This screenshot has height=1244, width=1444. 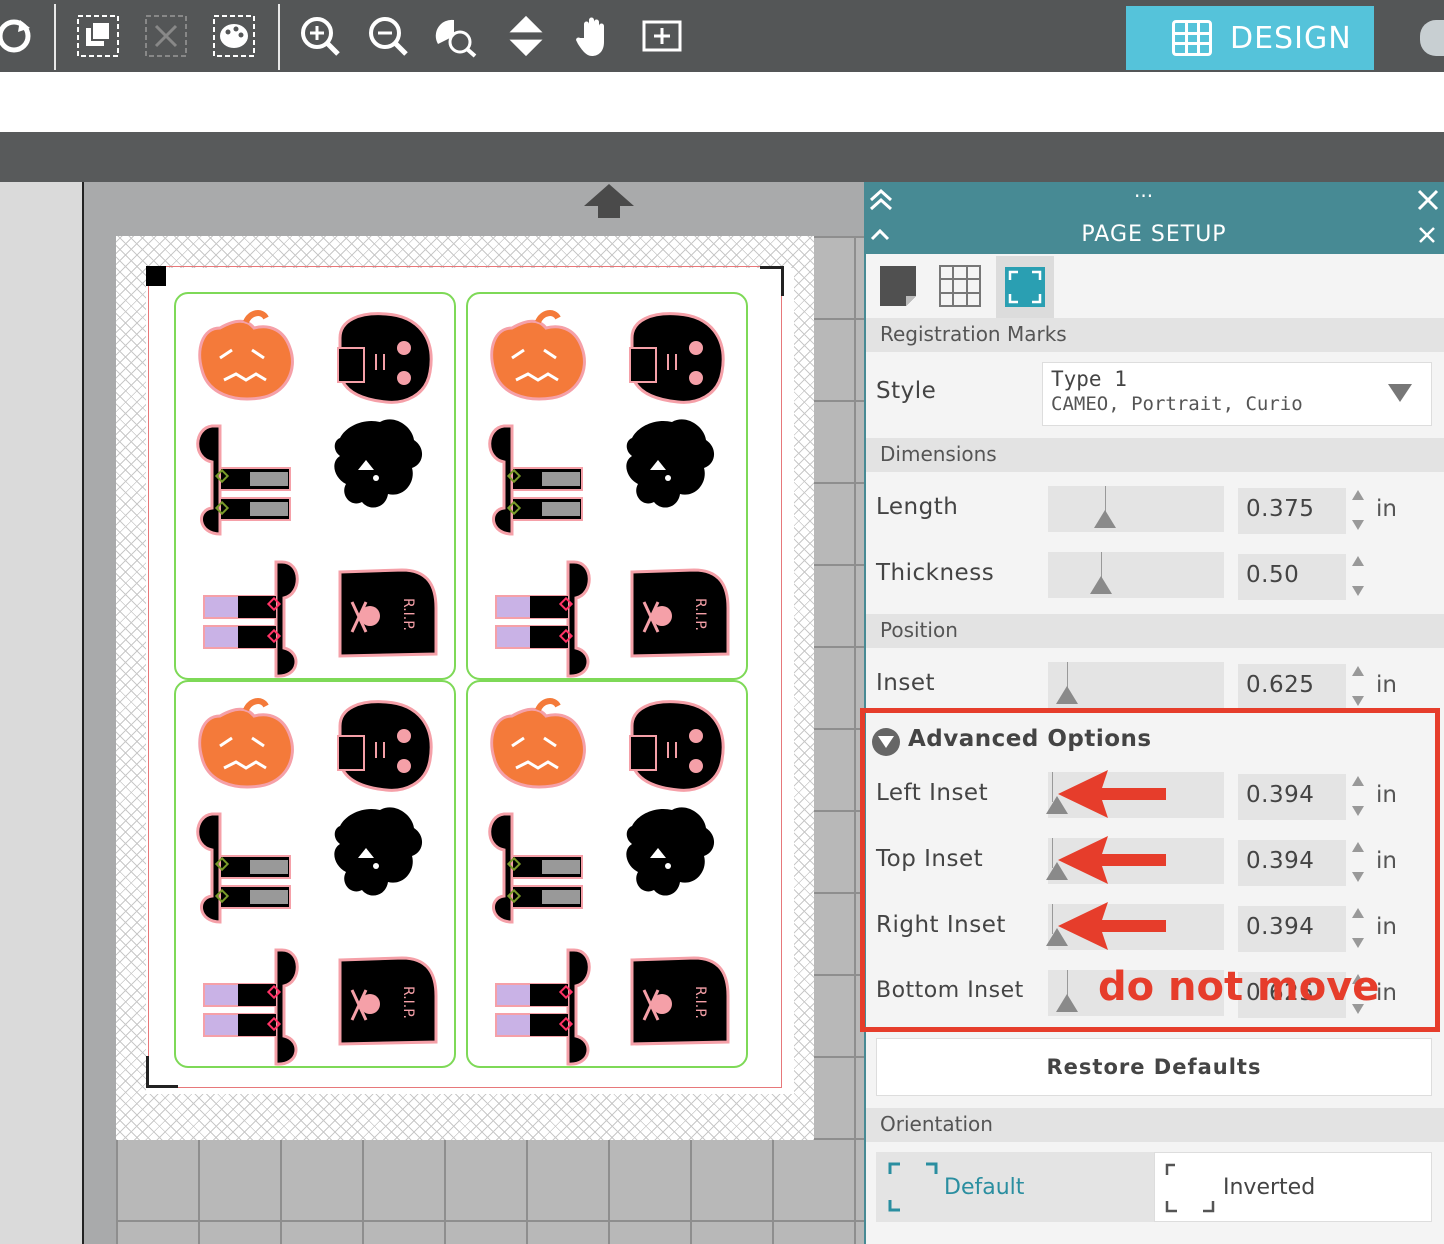 I want to click on thickness-slider, so click(x=1136, y=575).